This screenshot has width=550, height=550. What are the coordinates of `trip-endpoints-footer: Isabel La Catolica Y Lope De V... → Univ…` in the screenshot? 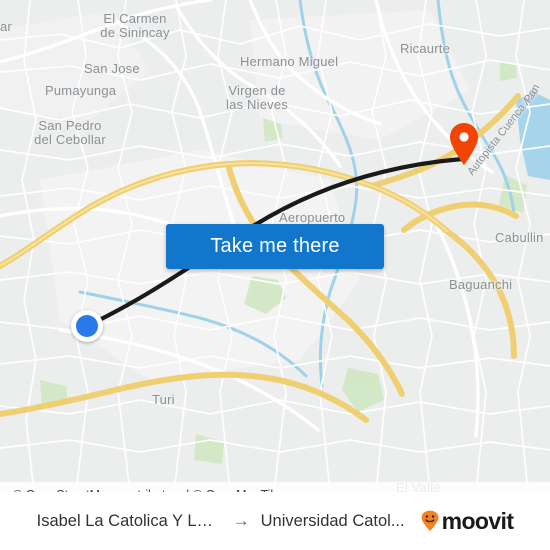 It's located at (275, 521).